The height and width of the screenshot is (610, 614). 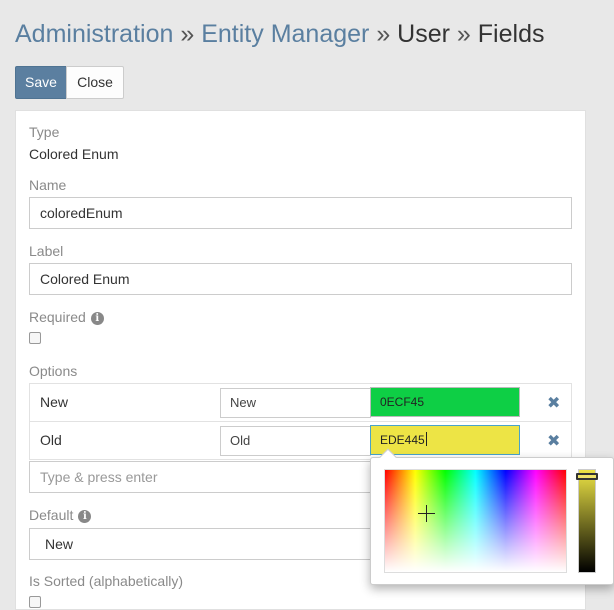 What do you see at coordinates (48, 185) in the screenshot?
I see `name-label: Name` at bounding box center [48, 185].